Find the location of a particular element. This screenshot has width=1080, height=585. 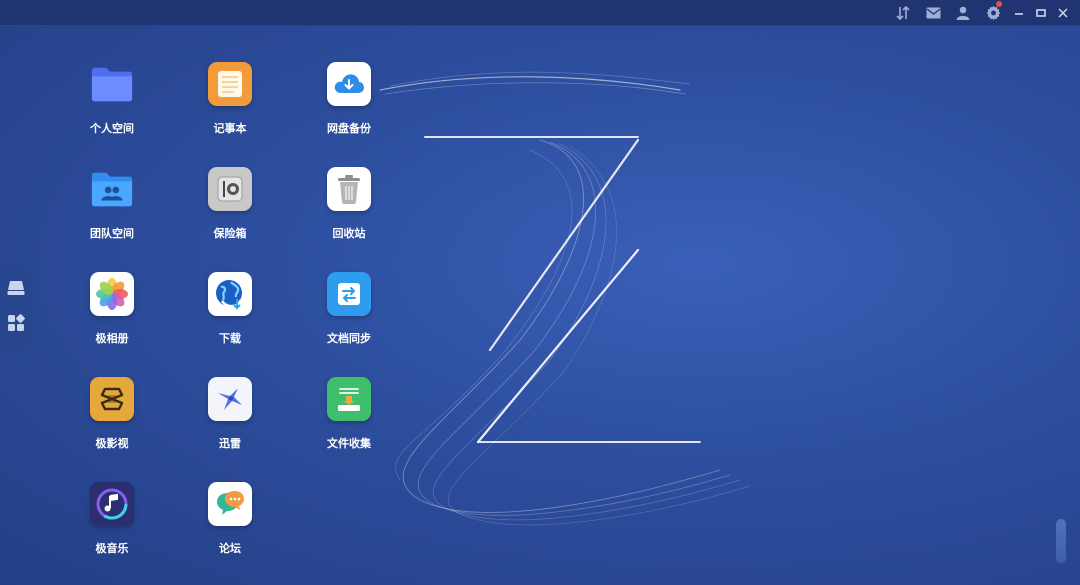

minimize-button is located at coordinates (1019, 12).